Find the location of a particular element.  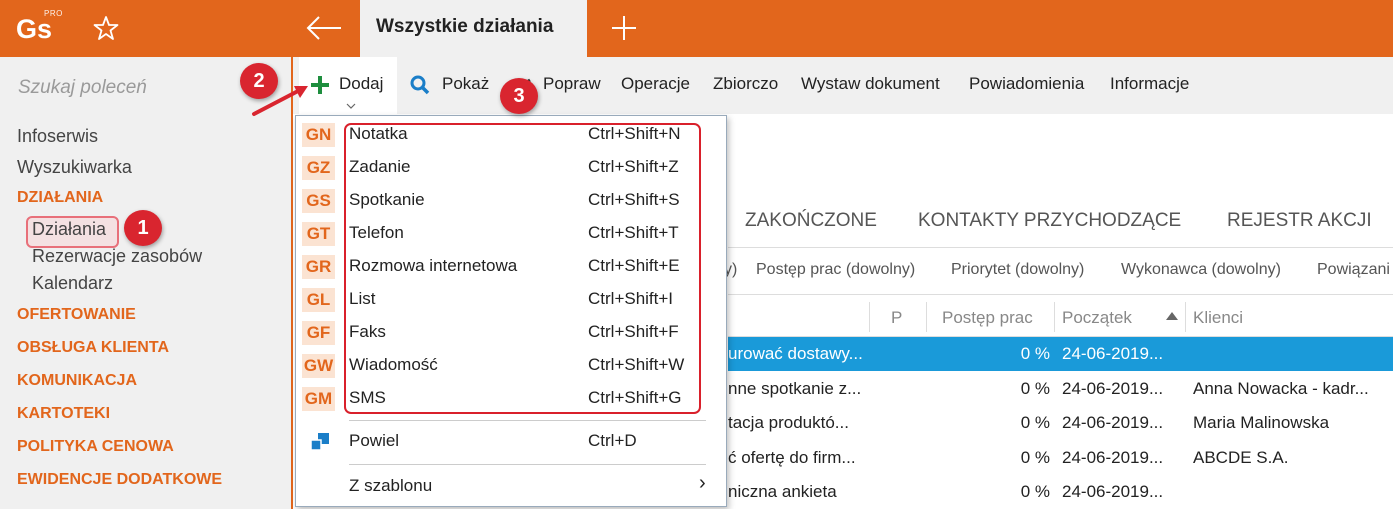

sidebar-section-kartoteki: KARTOTEKI is located at coordinates (63, 414).